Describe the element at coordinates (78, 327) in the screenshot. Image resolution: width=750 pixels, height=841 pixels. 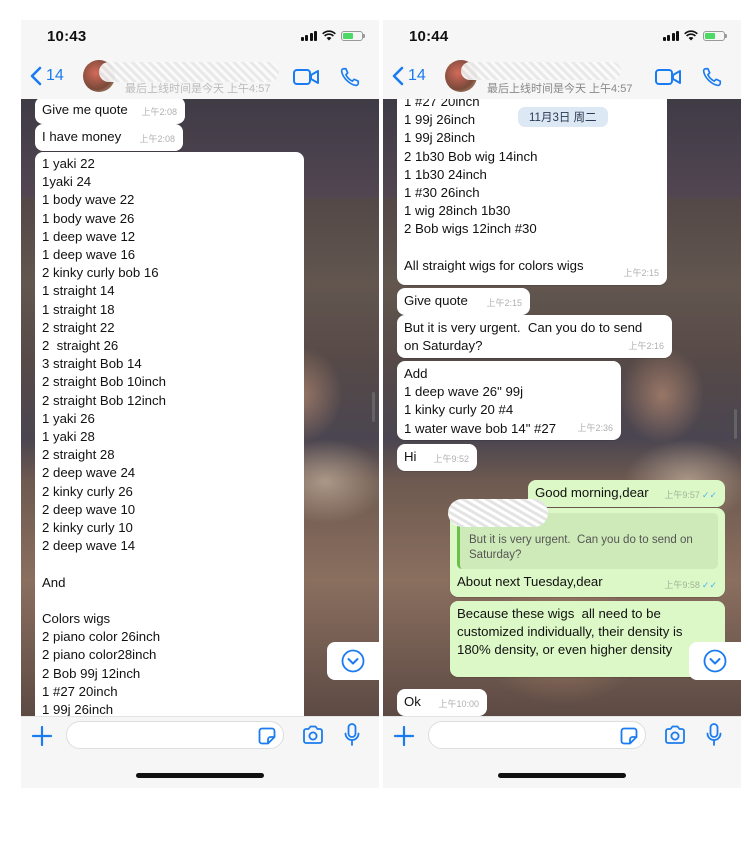
I see `message-text: 2 straight 22` at that location.